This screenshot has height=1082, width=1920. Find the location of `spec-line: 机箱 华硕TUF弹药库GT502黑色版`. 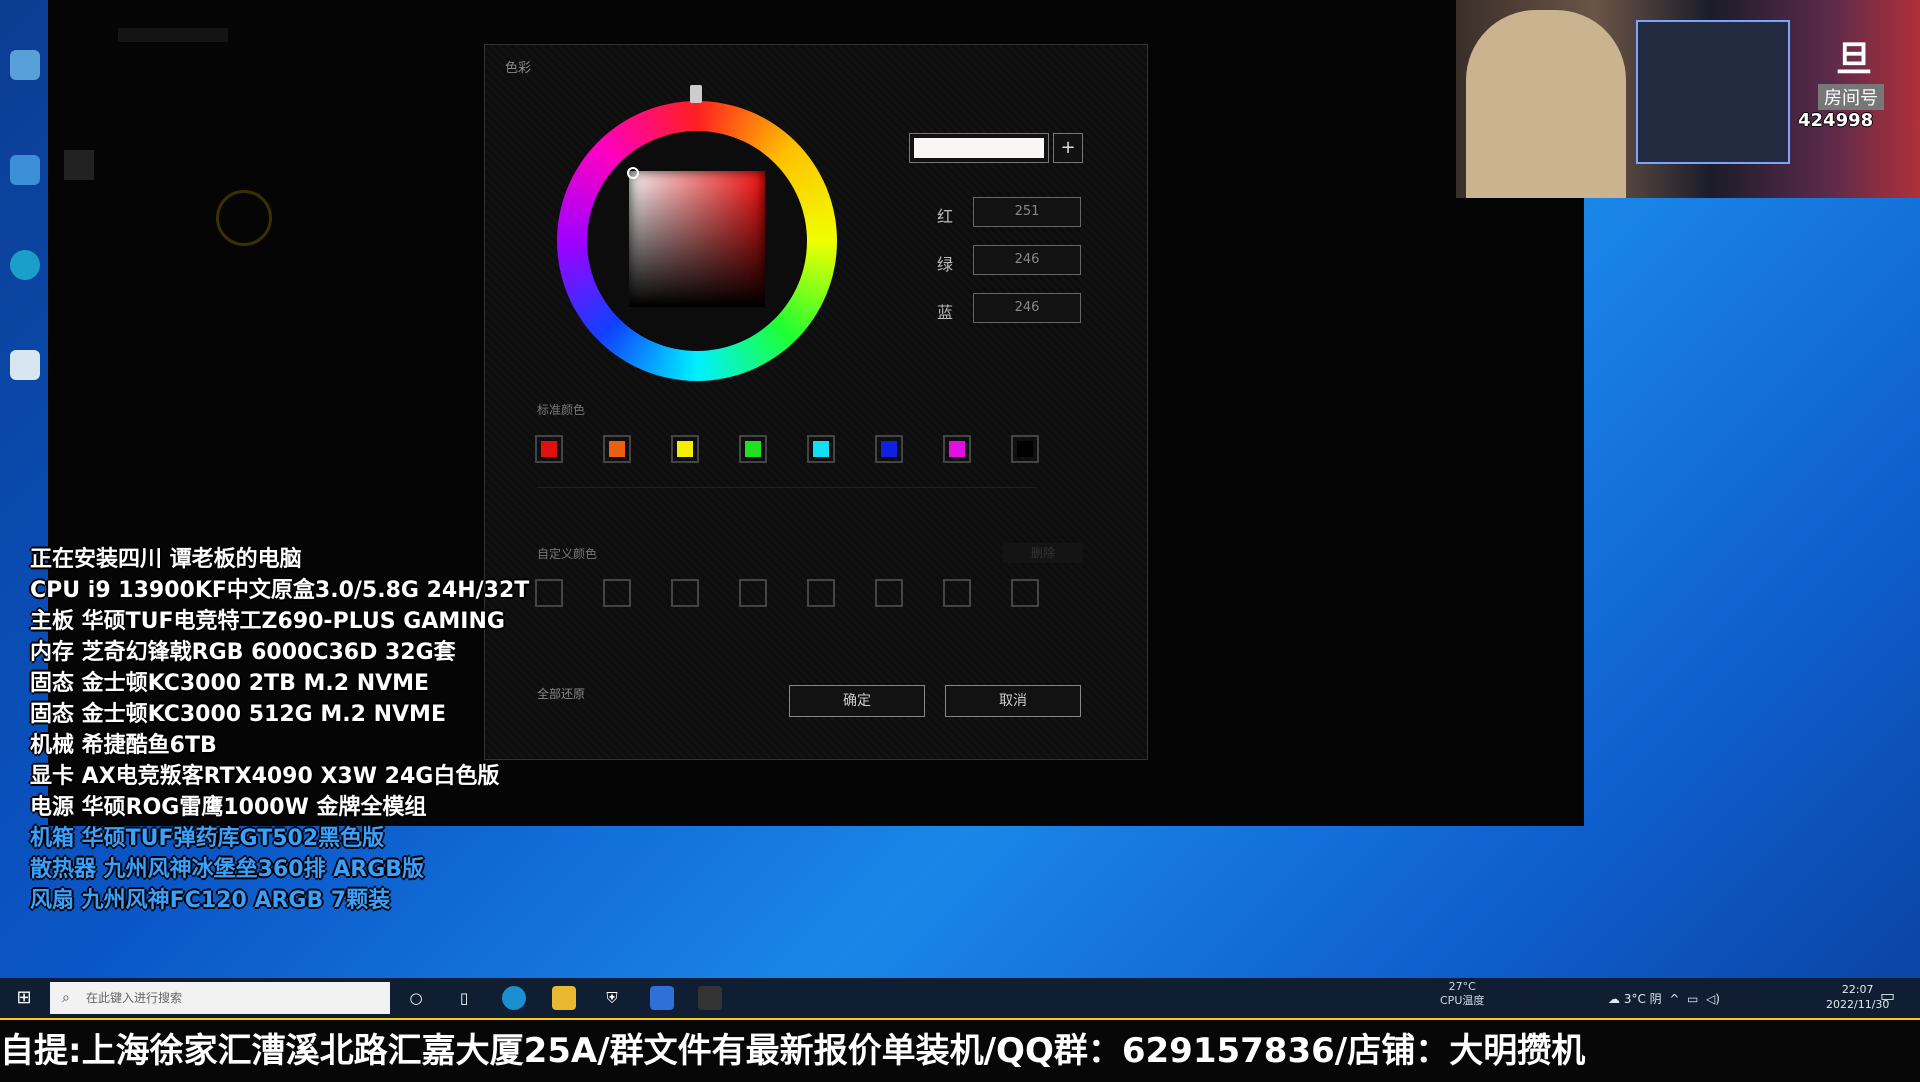

spec-line: 机箱 华硕TUF弹药库GT502黑色版 is located at coordinates (207, 838).